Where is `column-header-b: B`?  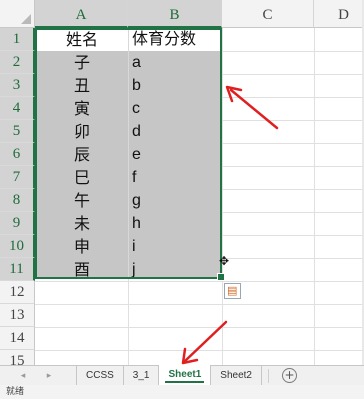
column-header-b: B is located at coordinates (175, 14).